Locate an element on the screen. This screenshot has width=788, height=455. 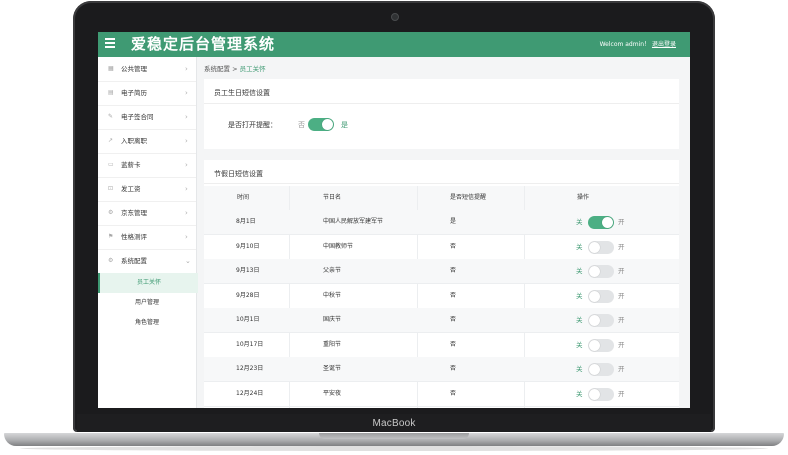
holiday-card-title: 节假日短信设置 is located at coordinates (238, 174).